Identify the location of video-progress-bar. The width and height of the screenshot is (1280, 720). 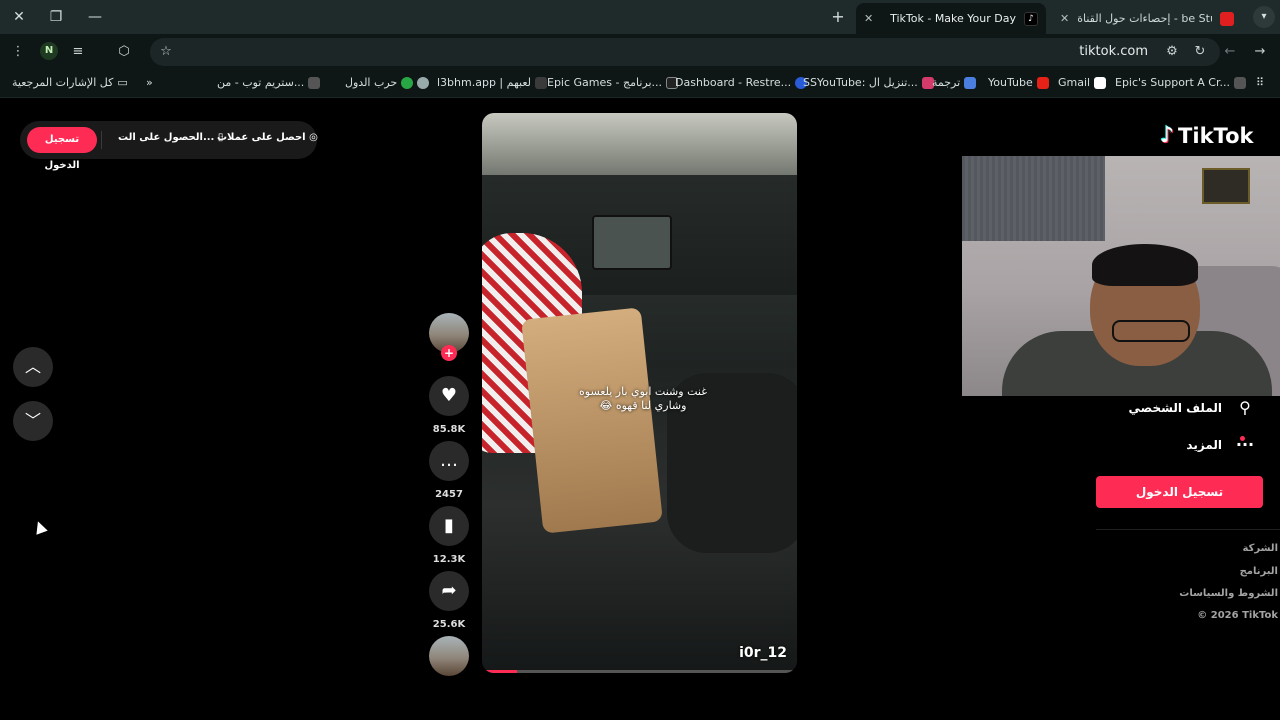
(639, 671).